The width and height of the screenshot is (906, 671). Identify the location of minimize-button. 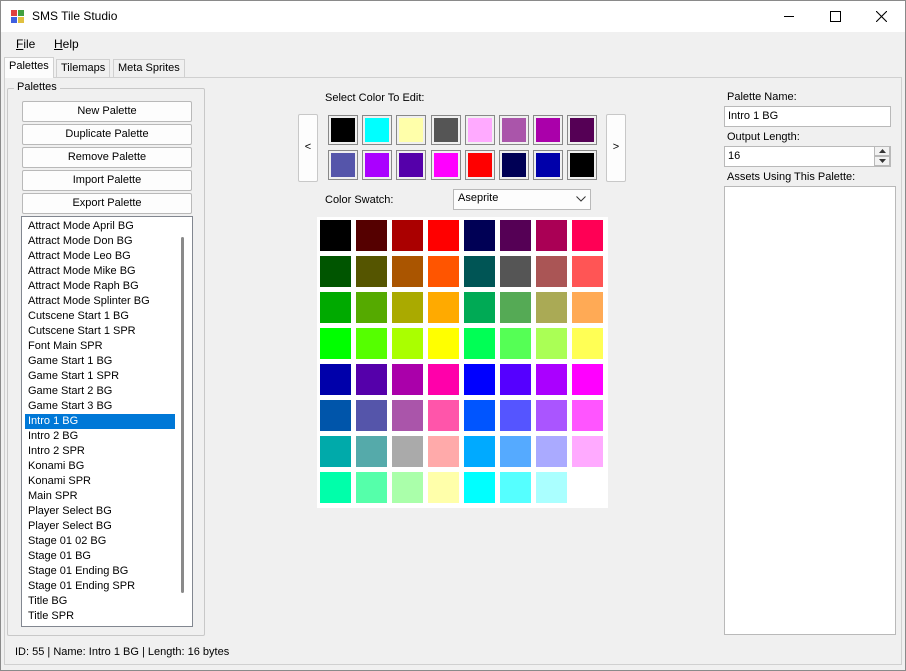
(790, 16).